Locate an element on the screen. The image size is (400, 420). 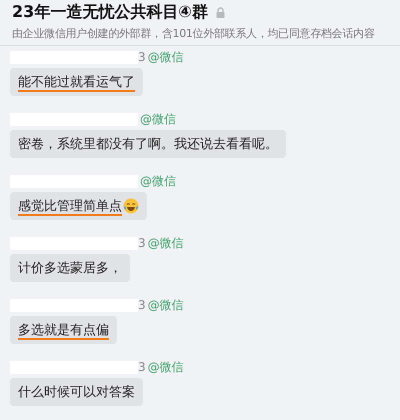
laughing-emoji-icon is located at coordinates (131, 206).